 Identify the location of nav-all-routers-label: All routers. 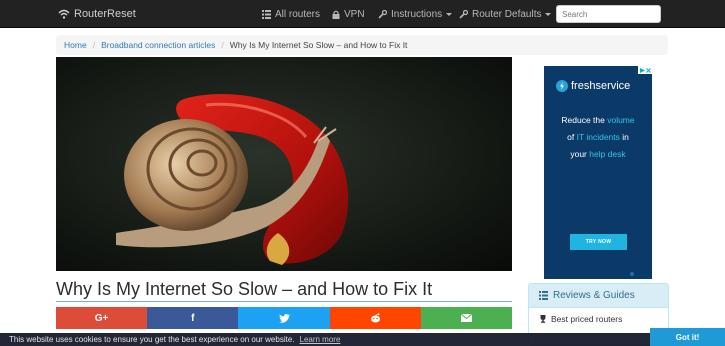
(298, 14).